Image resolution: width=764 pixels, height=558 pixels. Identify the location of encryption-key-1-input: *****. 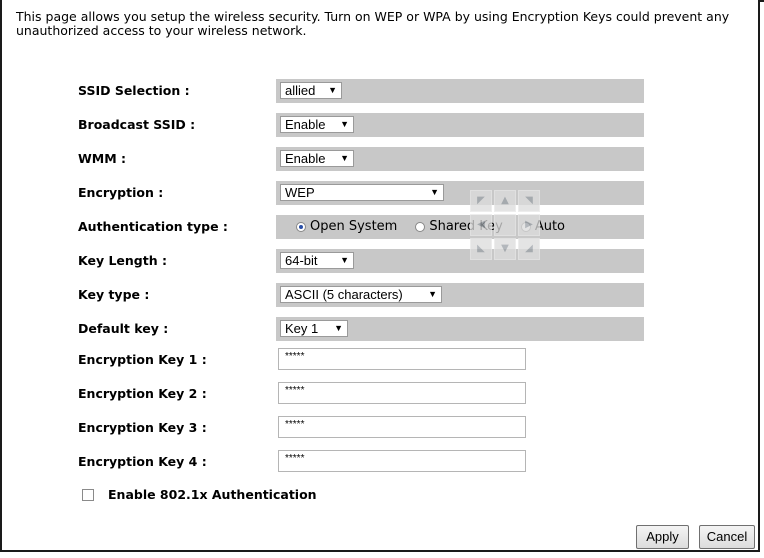
(402, 359).